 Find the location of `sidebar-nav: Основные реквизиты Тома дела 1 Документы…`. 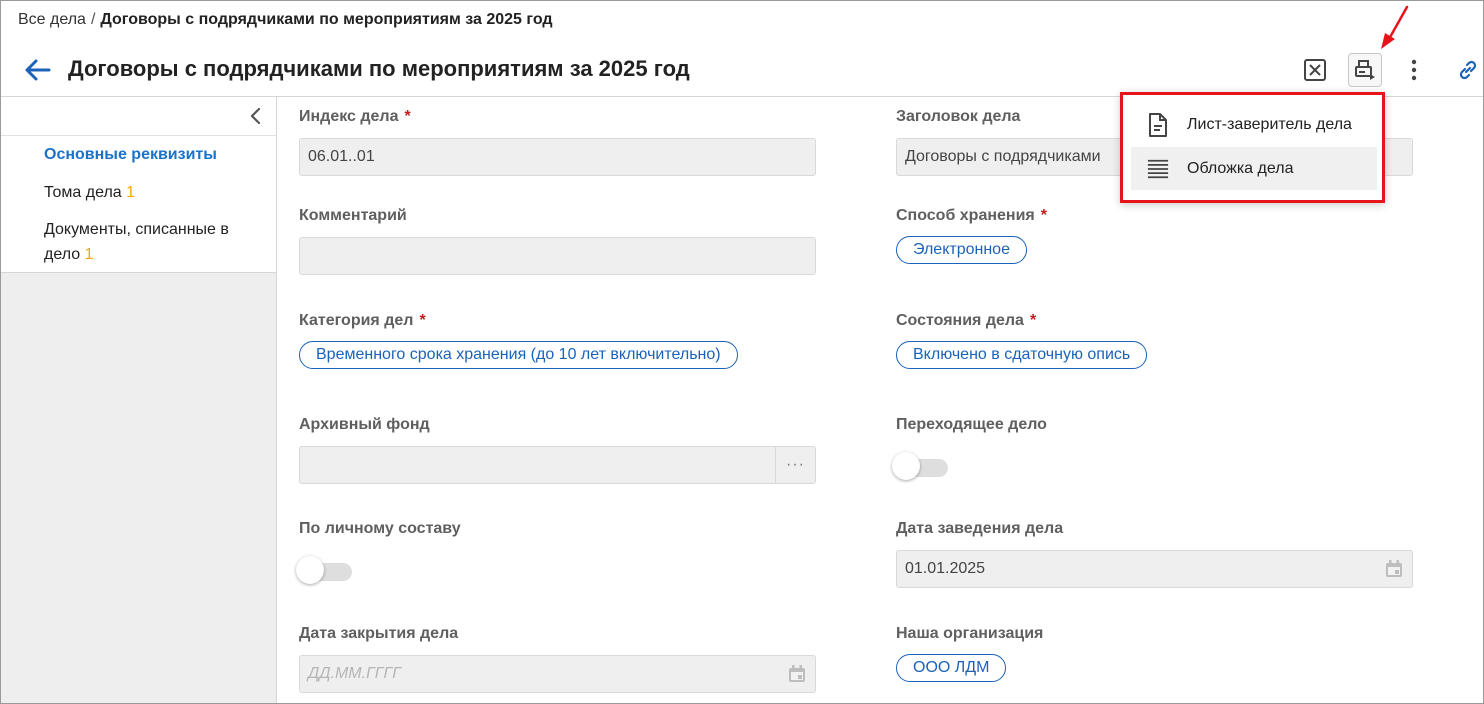

sidebar-nav: Основные реквизиты Тома дела 1 Документы… is located at coordinates (138, 185).